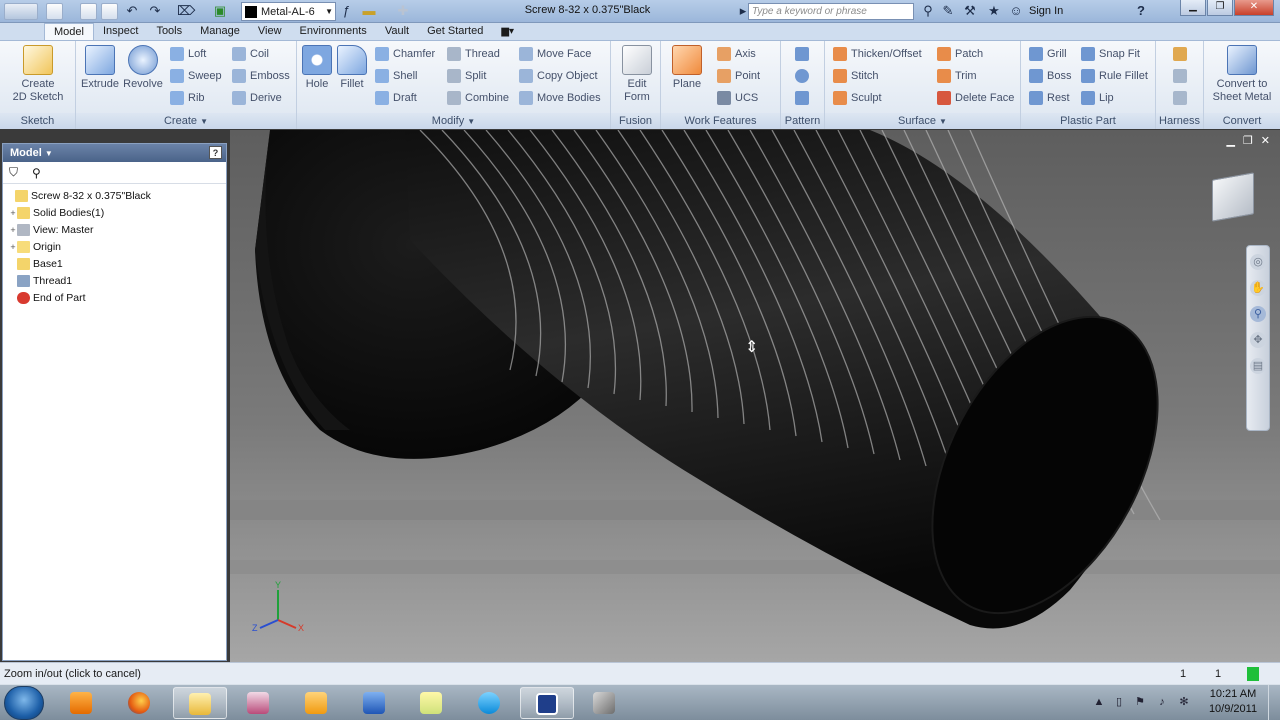 Image resolution: width=1280 pixels, height=720 pixels. I want to click on crosshair-icon: ✚, so click(403, 11).